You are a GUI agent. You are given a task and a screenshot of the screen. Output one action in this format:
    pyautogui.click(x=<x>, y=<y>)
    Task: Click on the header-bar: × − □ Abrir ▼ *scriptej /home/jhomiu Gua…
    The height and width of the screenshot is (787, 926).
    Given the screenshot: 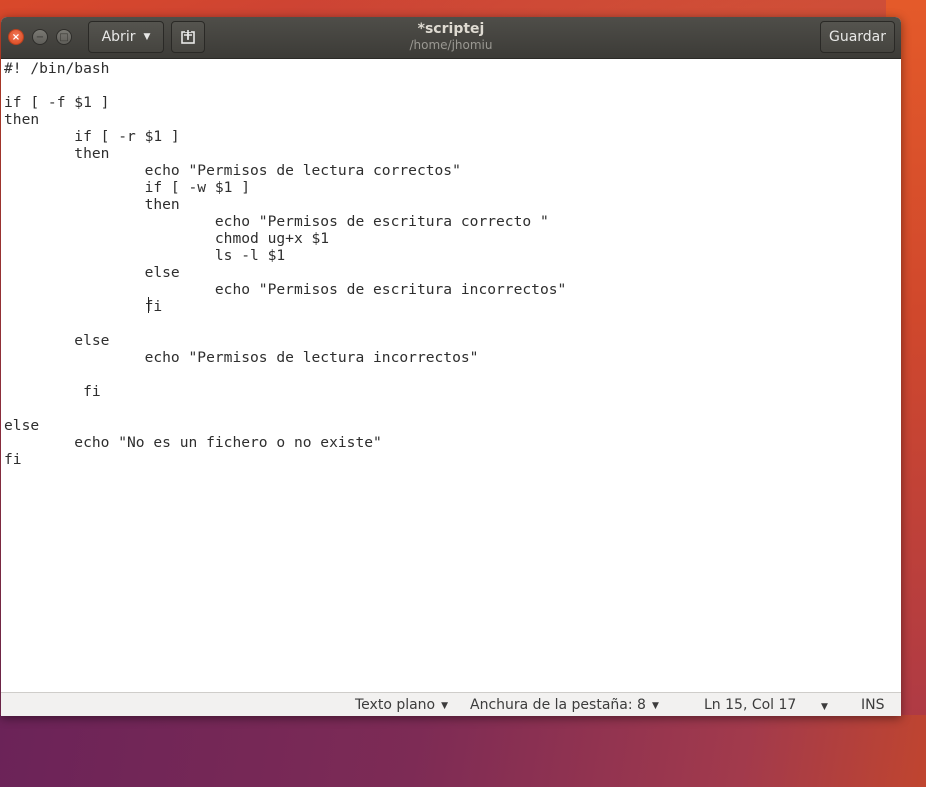 What is the action you would take?
    pyautogui.click(x=451, y=38)
    